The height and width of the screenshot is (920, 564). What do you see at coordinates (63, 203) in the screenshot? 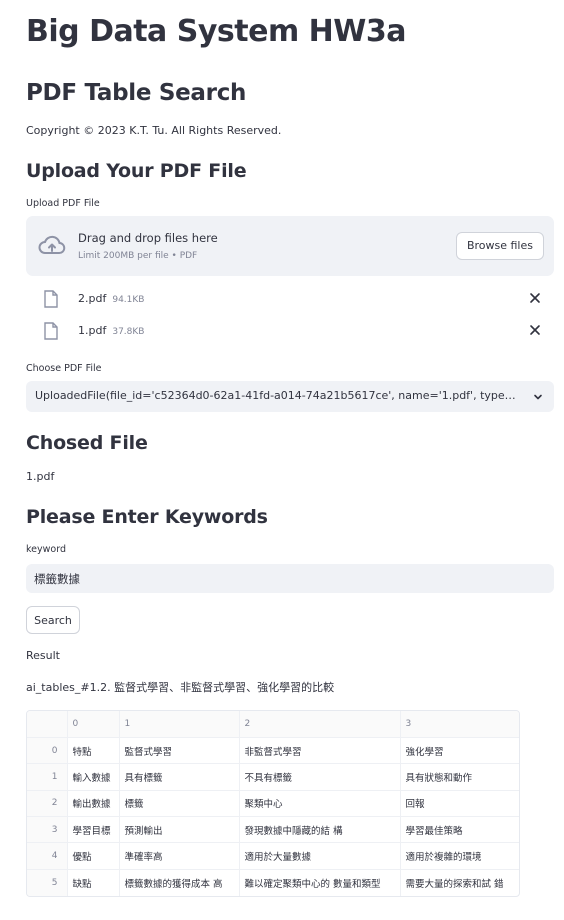
I see `upload-label: Upload PDF File` at bounding box center [63, 203].